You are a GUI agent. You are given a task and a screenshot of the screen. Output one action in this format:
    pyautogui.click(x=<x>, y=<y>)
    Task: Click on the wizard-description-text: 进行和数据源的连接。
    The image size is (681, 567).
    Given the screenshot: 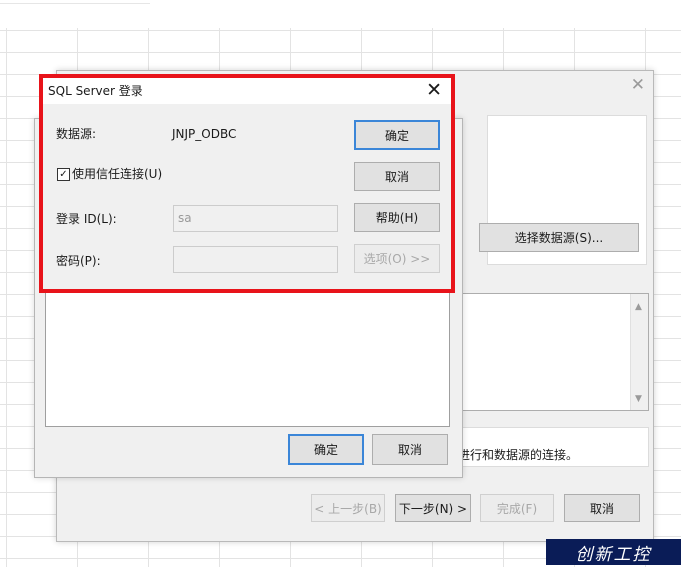 What is the action you would take?
    pyautogui.click(x=518, y=455)
    